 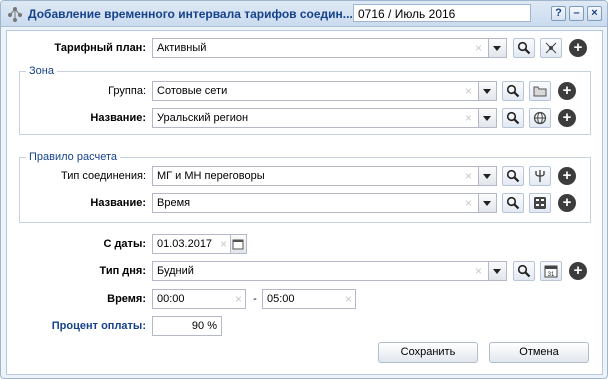 I want to click on time-from-field: 00:00 ×, so click(x=199, y=299).